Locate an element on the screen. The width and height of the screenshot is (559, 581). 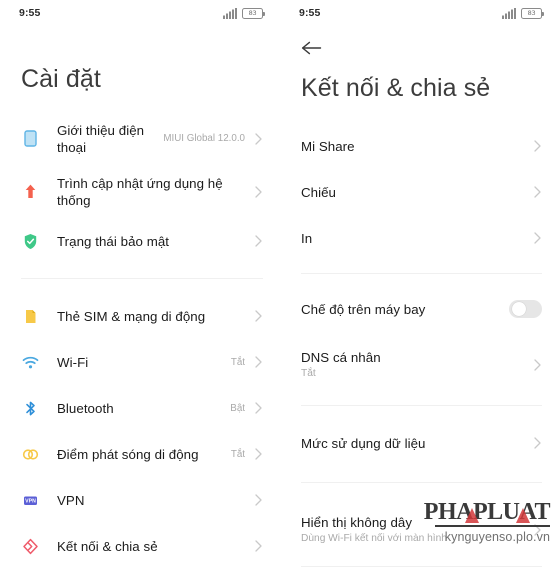
settings-row-about-phone: Giới thiệu điện thoại MIUI Global 12.0.0 is located at coordinates (140, 138).